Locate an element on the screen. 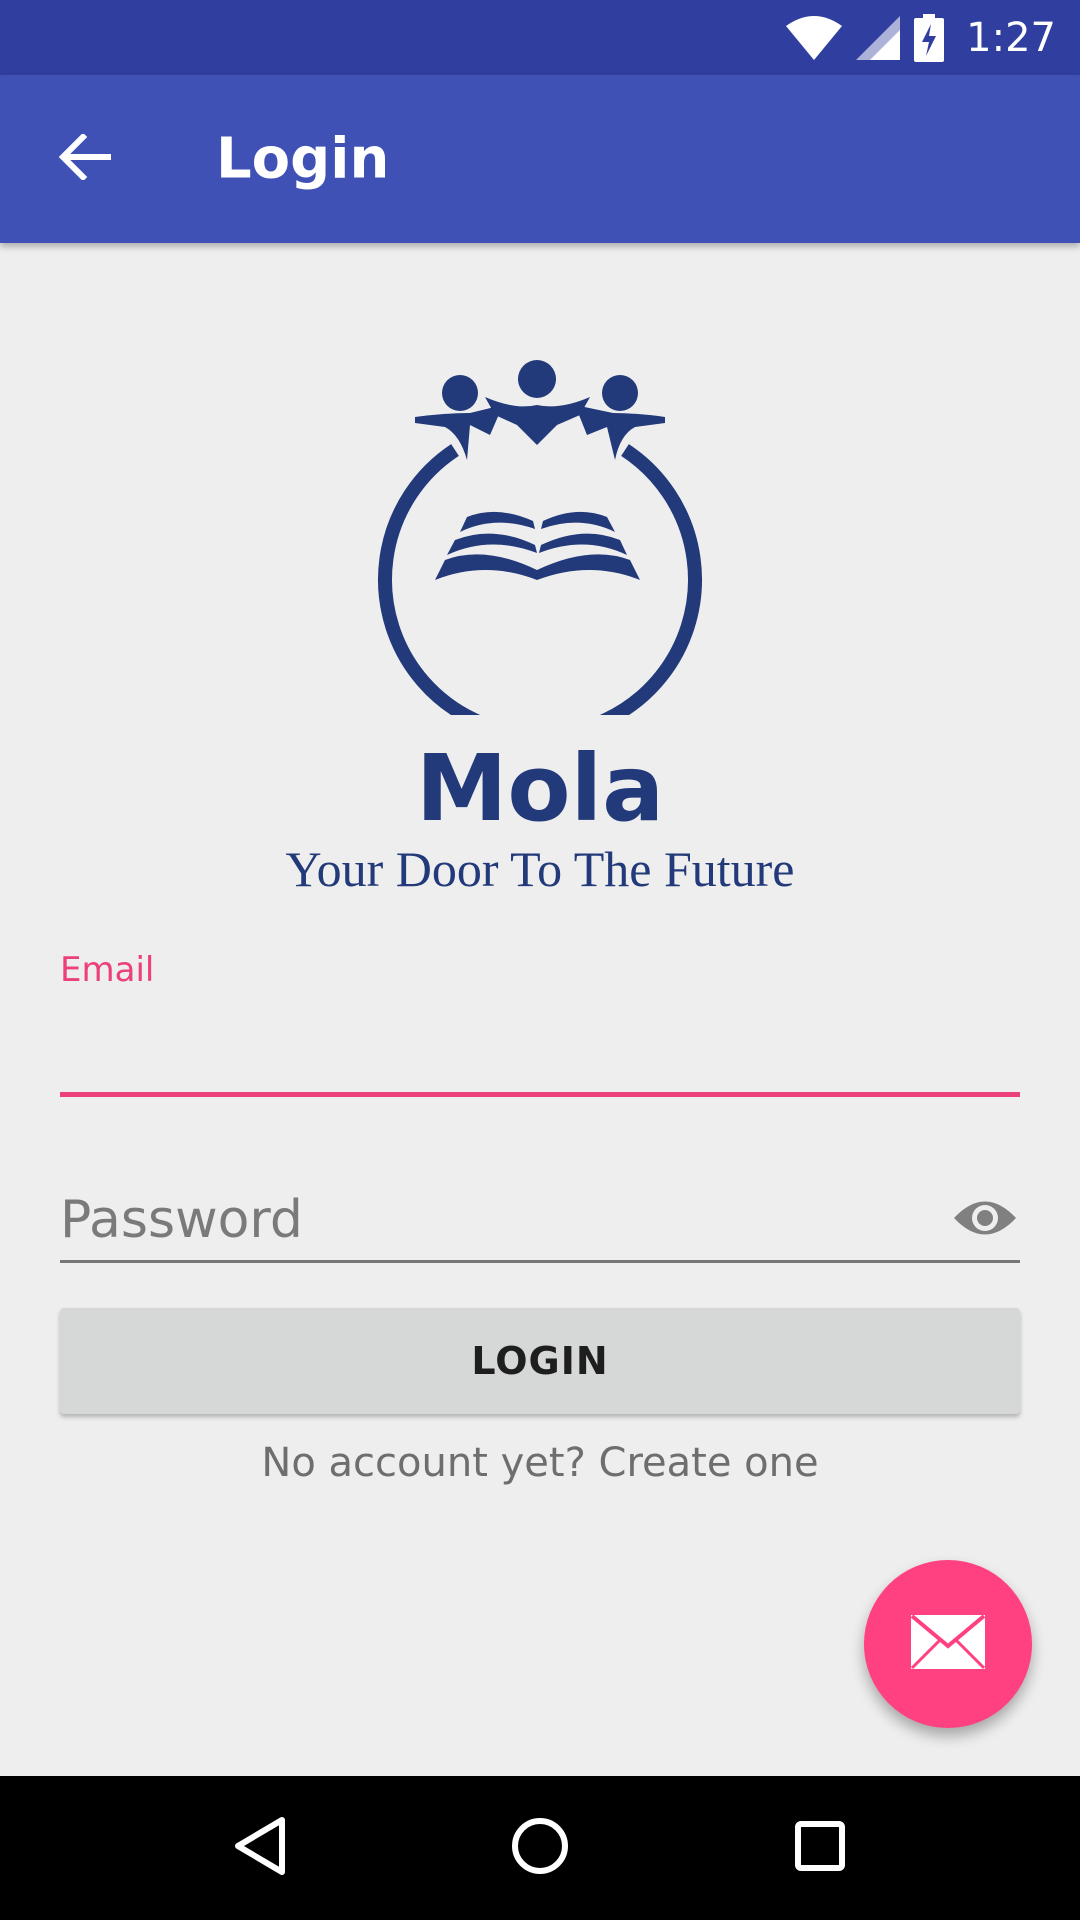 The width and height of the screenshot is (1080, 1920). mail-icon is located at coordinates (948, 1644).